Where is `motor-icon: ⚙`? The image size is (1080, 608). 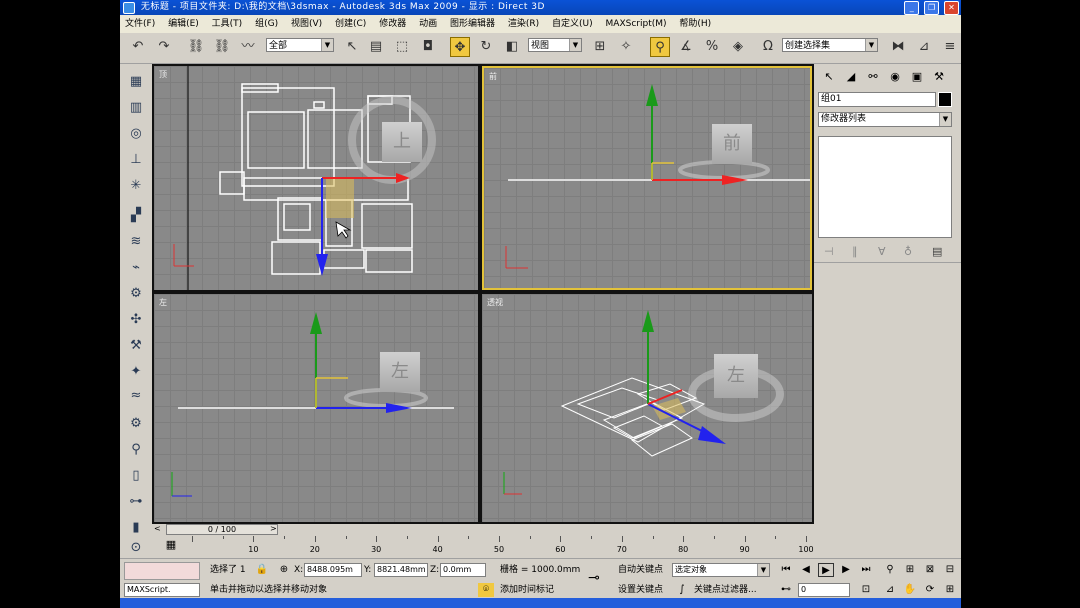
motor-icon: ⚙ is located at coordinates (136, 294).